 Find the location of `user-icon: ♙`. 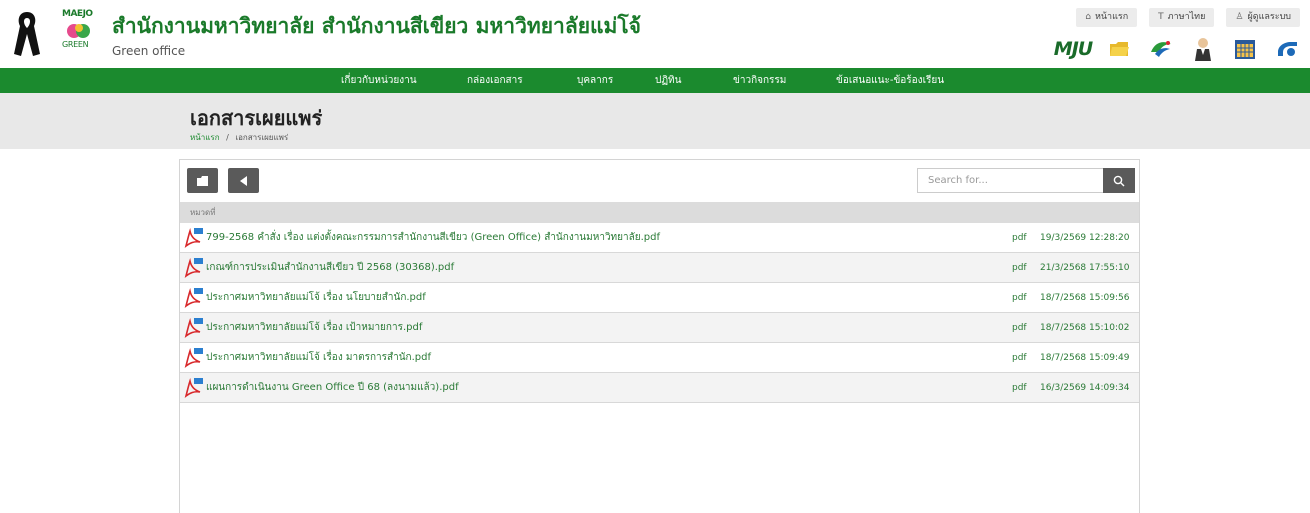

user-icon: ♙ is located at coordinates (1239, 17).